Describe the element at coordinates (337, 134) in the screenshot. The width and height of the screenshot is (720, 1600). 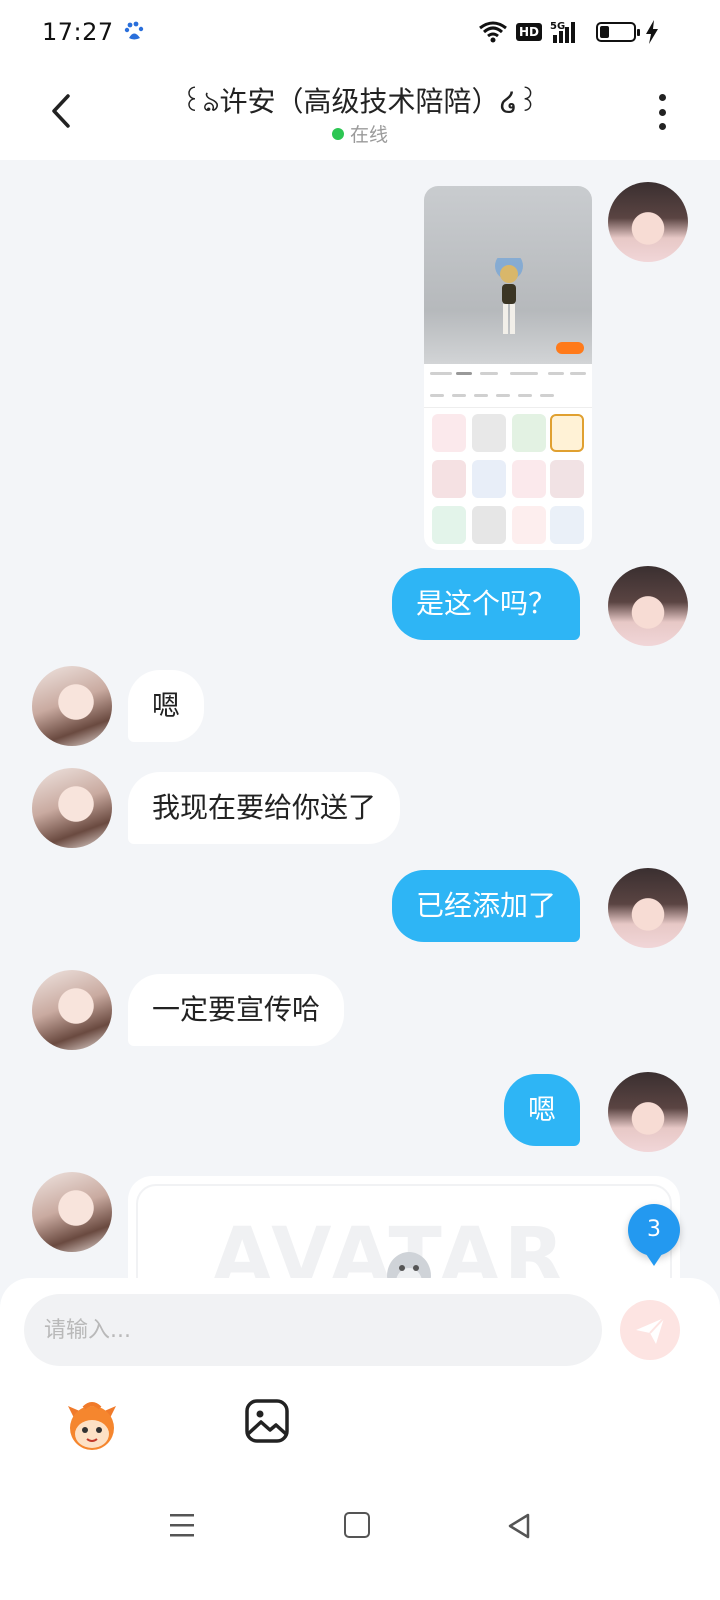
I see `online-dot-icon` at that location.